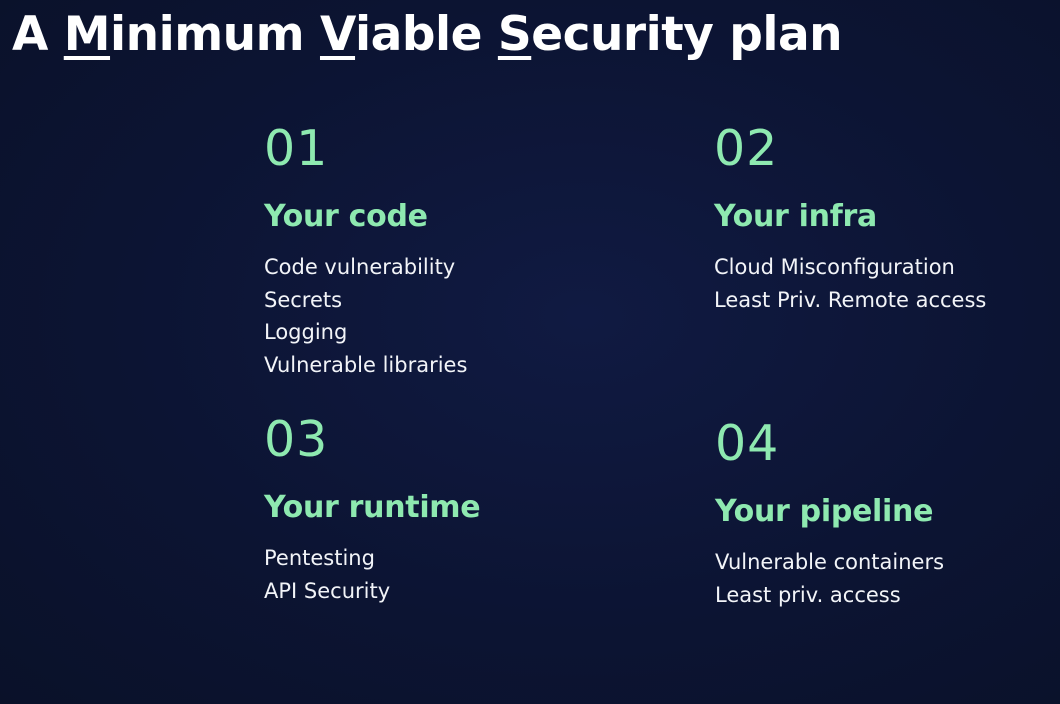 Image resolution: width=1060 pixels, height=704 pixels. I want to click on section-number: 03, so click(296, 439).